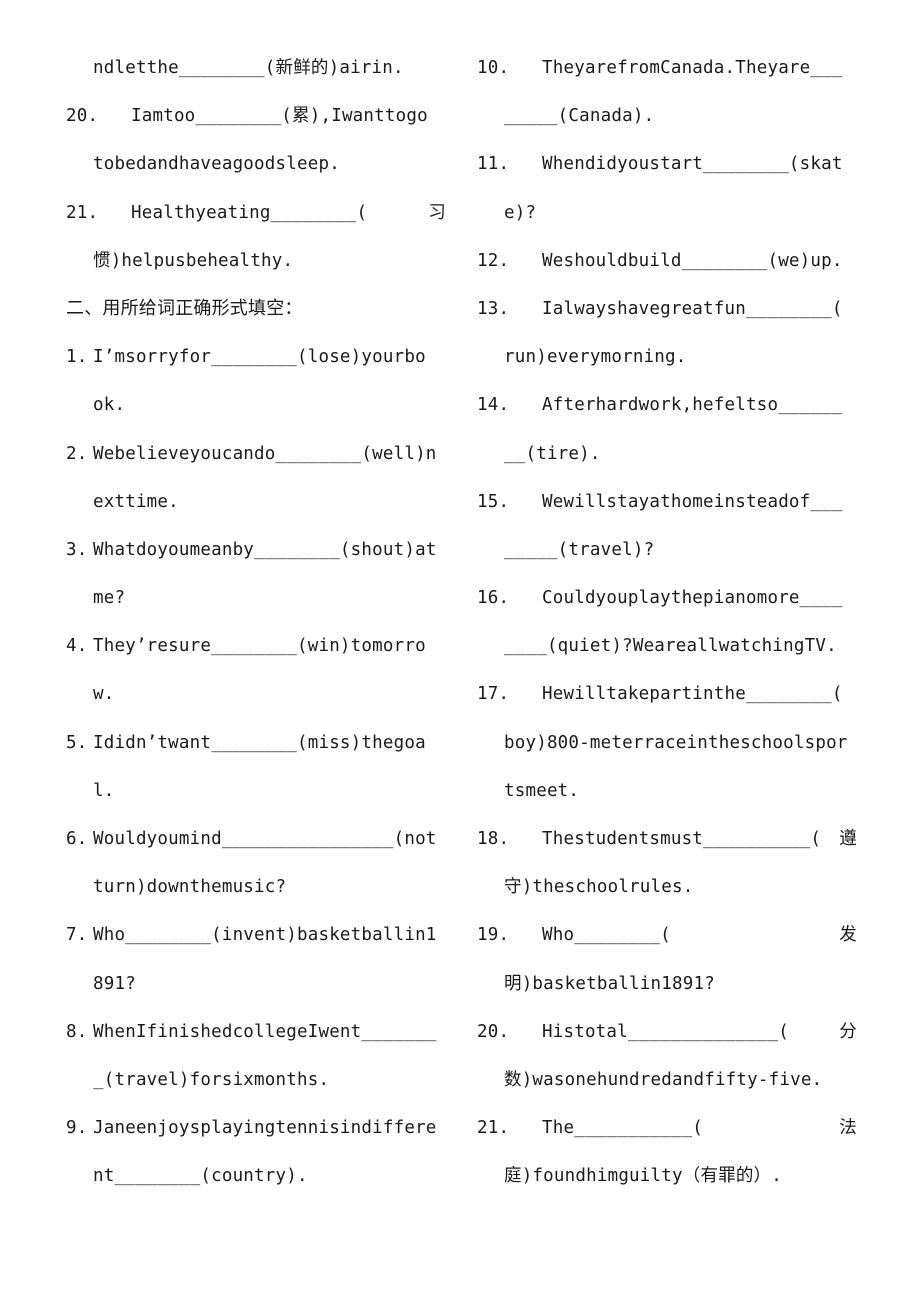 The height and width of the screenshot is (1302, 920). I want to click on exercise-item-body: 18. Thestudentsmust__________(, so click(649, 839).